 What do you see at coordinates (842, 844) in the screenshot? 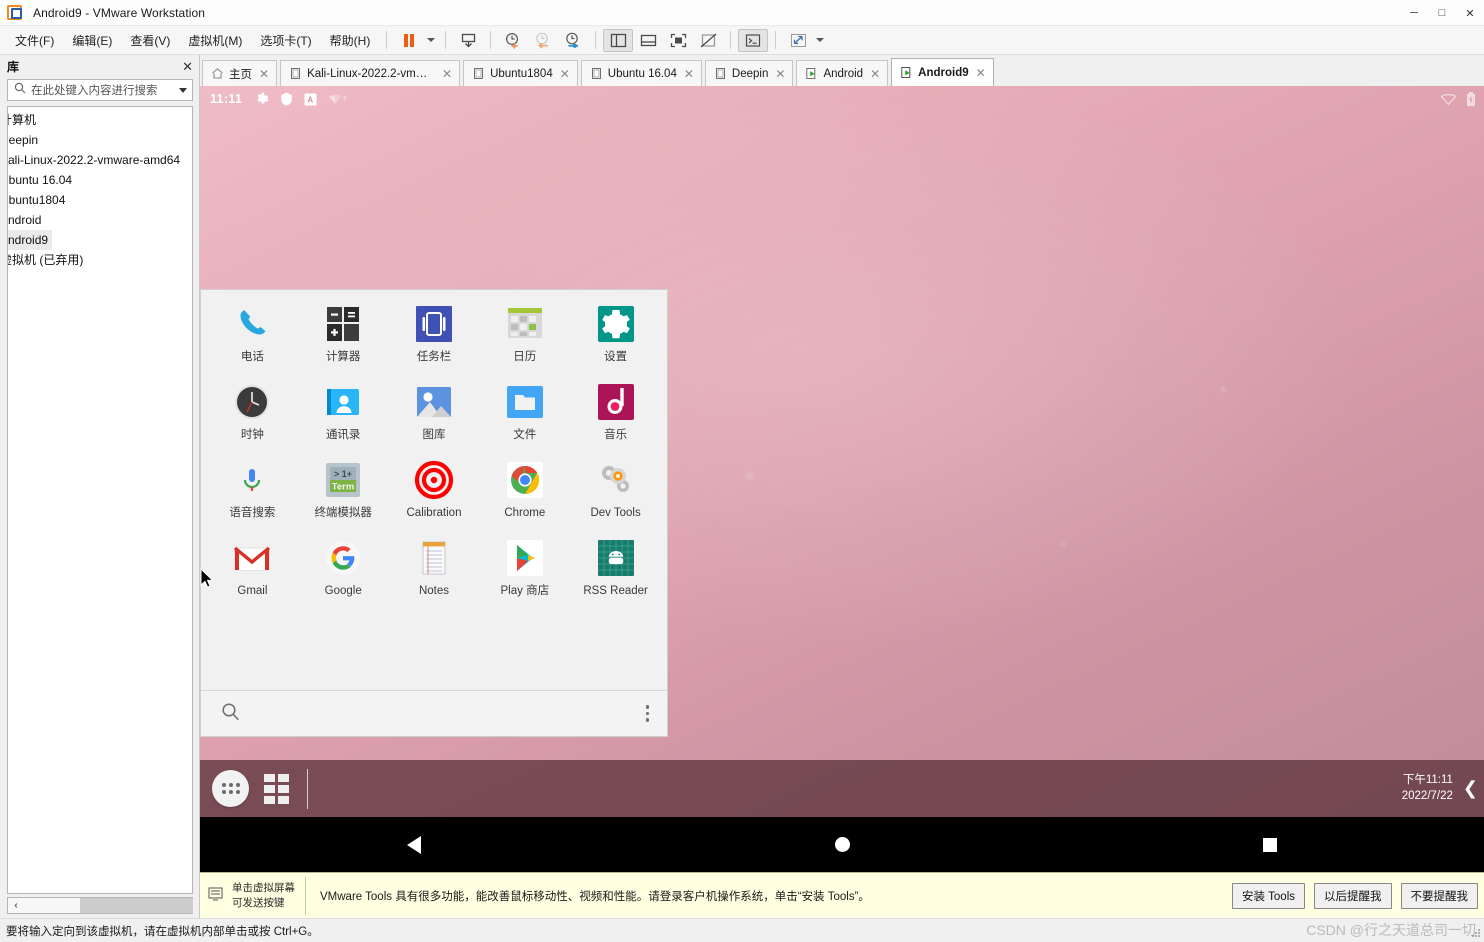
I see `nav-home-button` at bounding box center [842, 844].